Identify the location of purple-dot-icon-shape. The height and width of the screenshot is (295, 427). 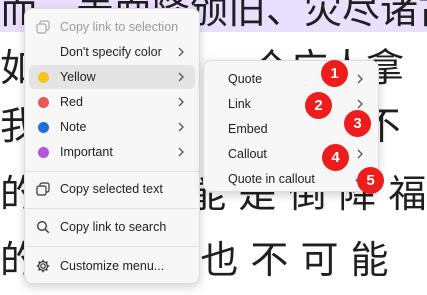
(43, 152).